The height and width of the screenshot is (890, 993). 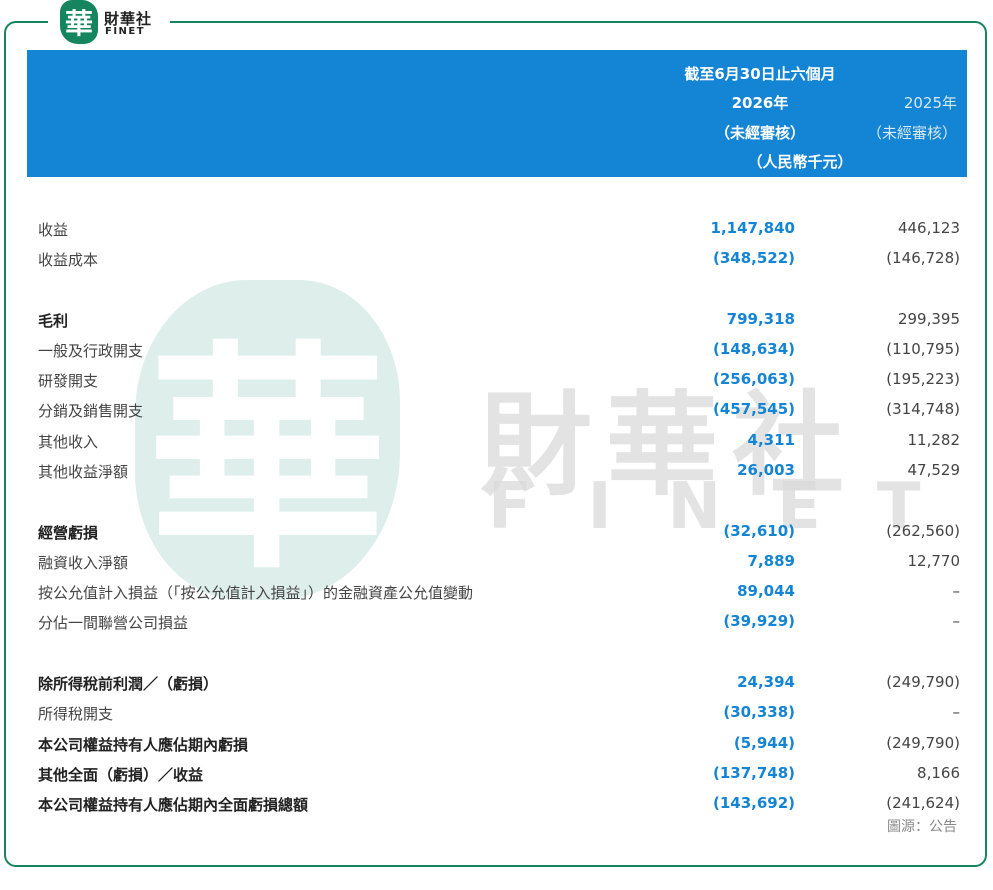 I want to click on row-value-prior: (314,748), so click(x=923, y=409).